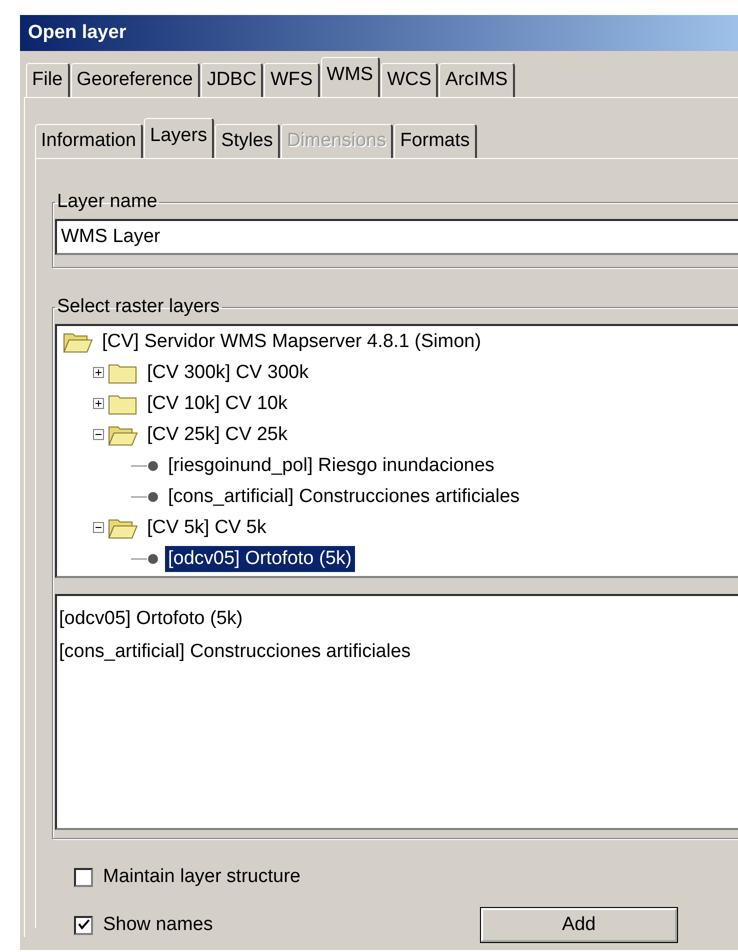  Describe the element at coordinates (292, 80) in the screenshot. I see `tab: WFS` at that location.